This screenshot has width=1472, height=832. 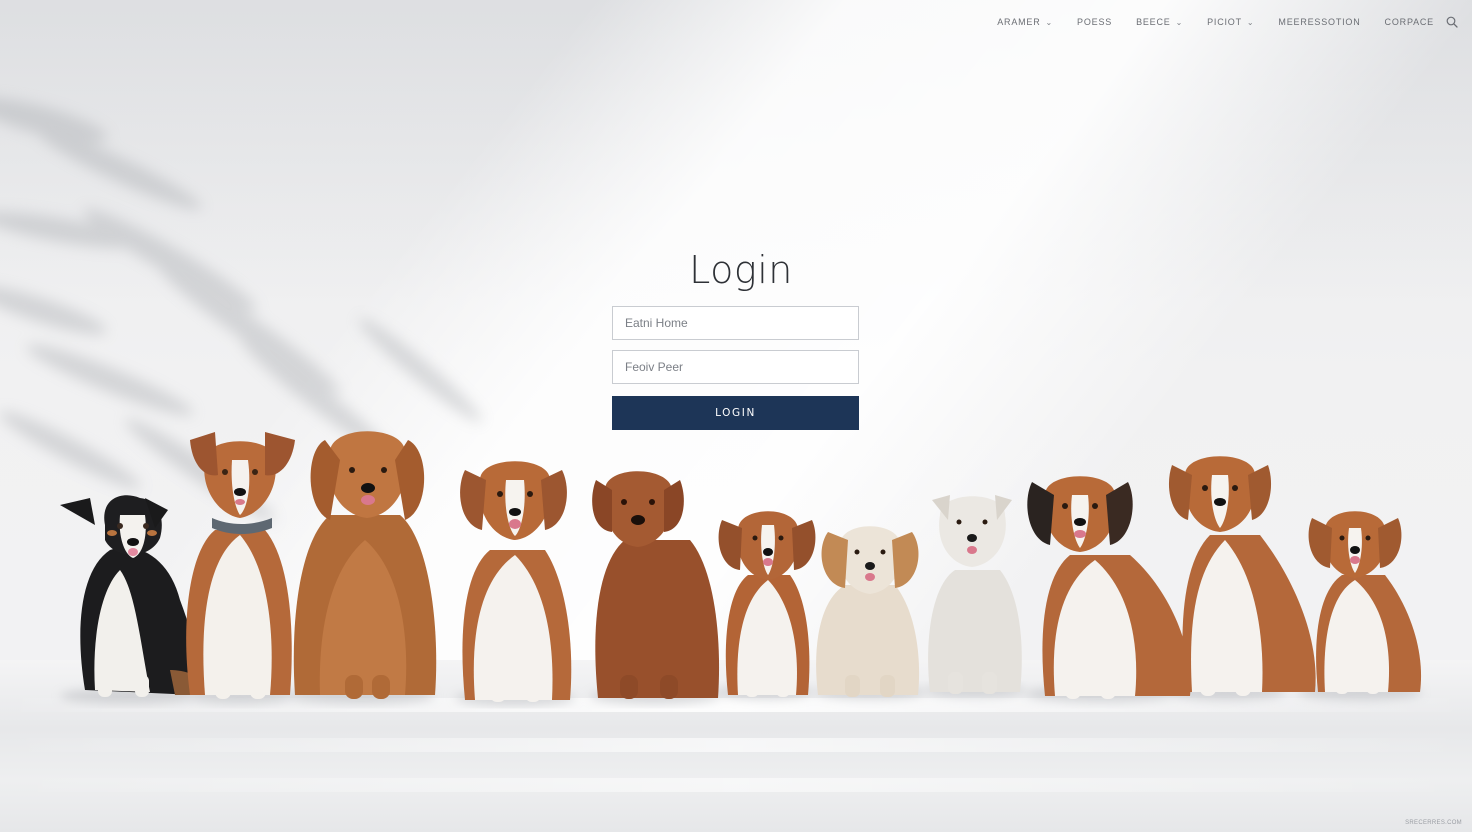 I want to click on dog-cream-fluffy, so click(x=868, y=611).